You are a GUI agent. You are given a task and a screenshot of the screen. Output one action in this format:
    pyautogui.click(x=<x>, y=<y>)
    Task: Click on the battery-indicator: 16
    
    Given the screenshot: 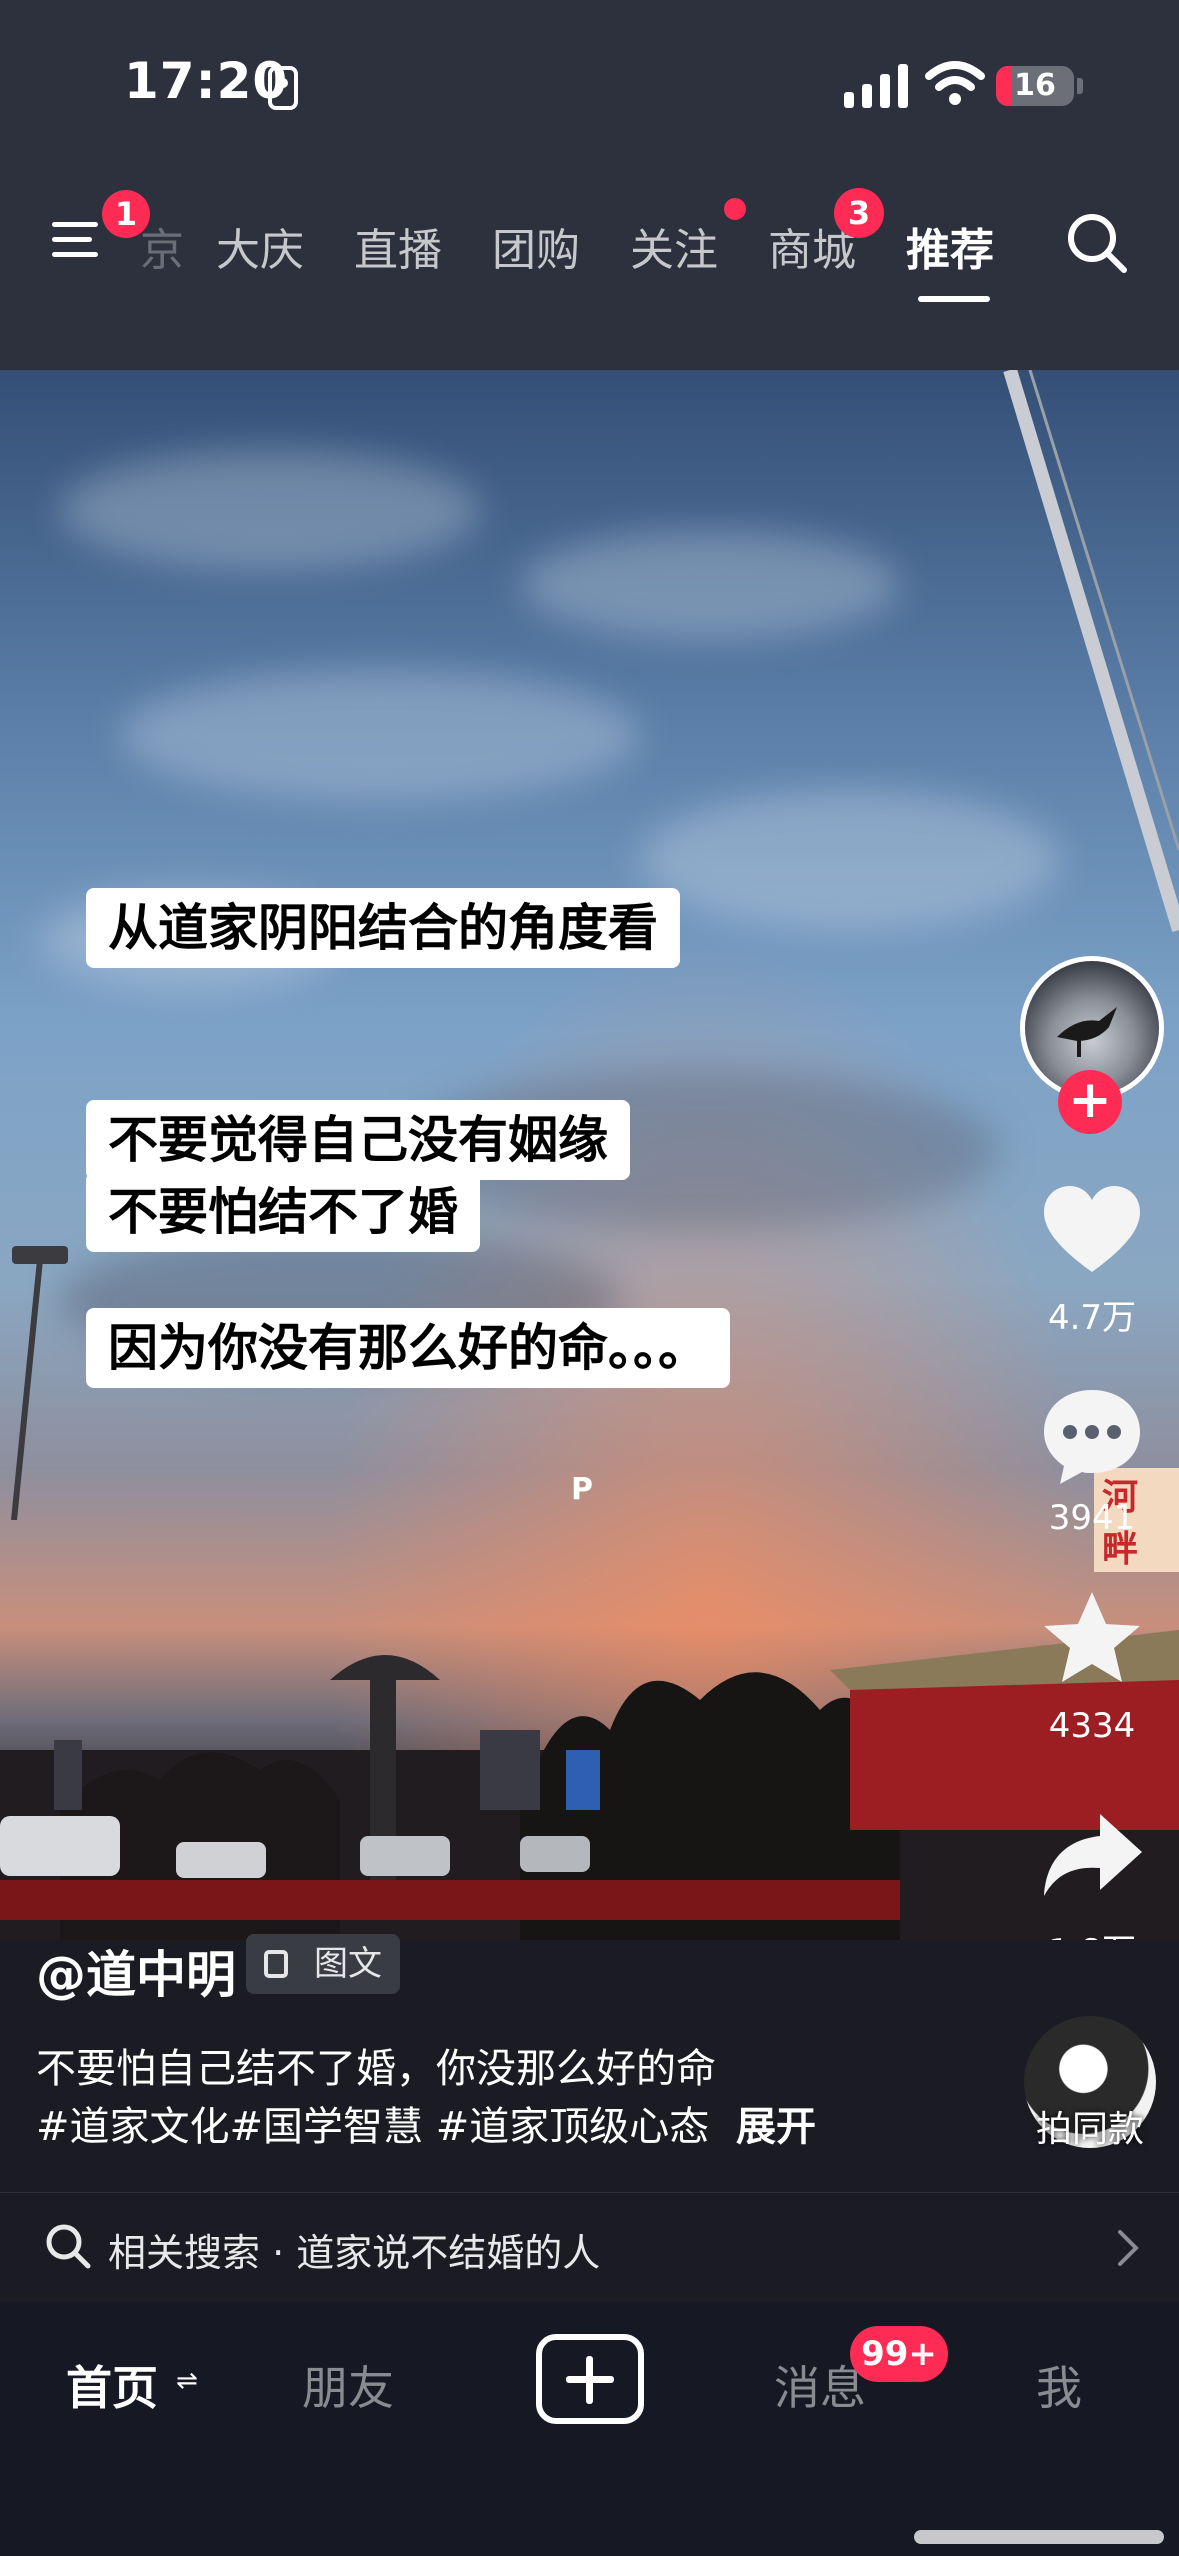 What is the action you would take?
    pyautogui.click(x=1035, y=86)
    